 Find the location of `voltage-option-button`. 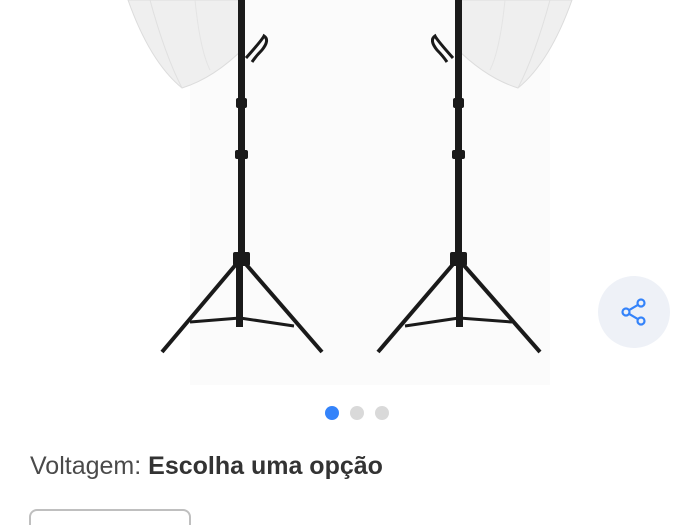

voltage-option-button is located at coordinates (110, 517).